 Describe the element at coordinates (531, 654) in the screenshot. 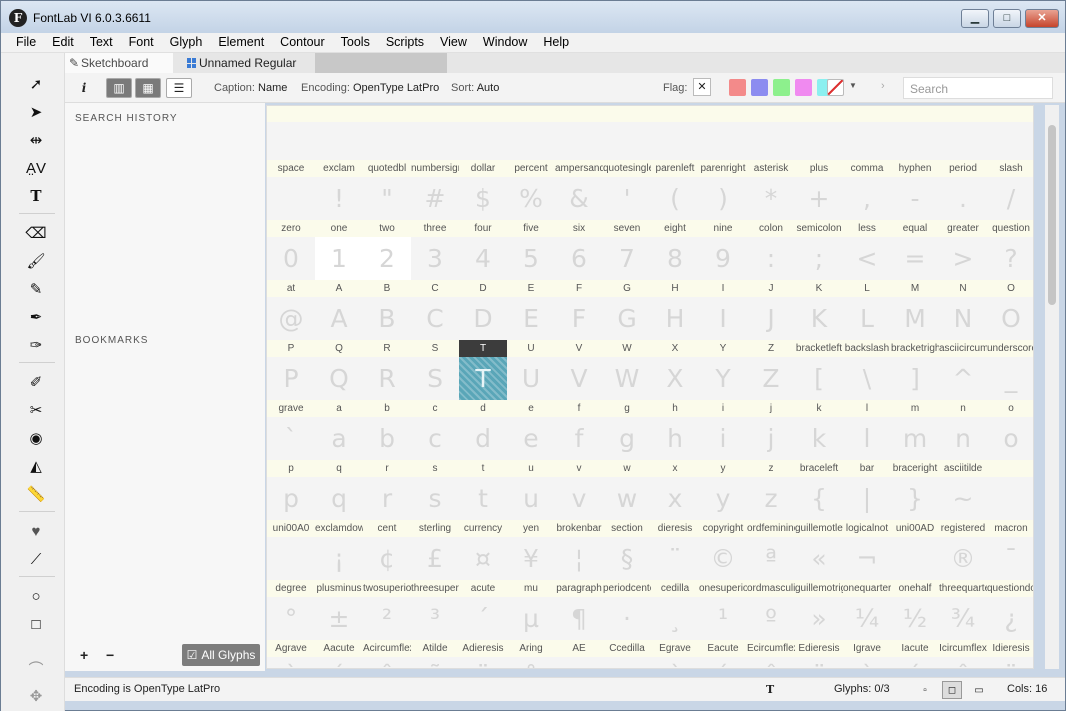

I see `glyph-cell: AringÅ` at that location.